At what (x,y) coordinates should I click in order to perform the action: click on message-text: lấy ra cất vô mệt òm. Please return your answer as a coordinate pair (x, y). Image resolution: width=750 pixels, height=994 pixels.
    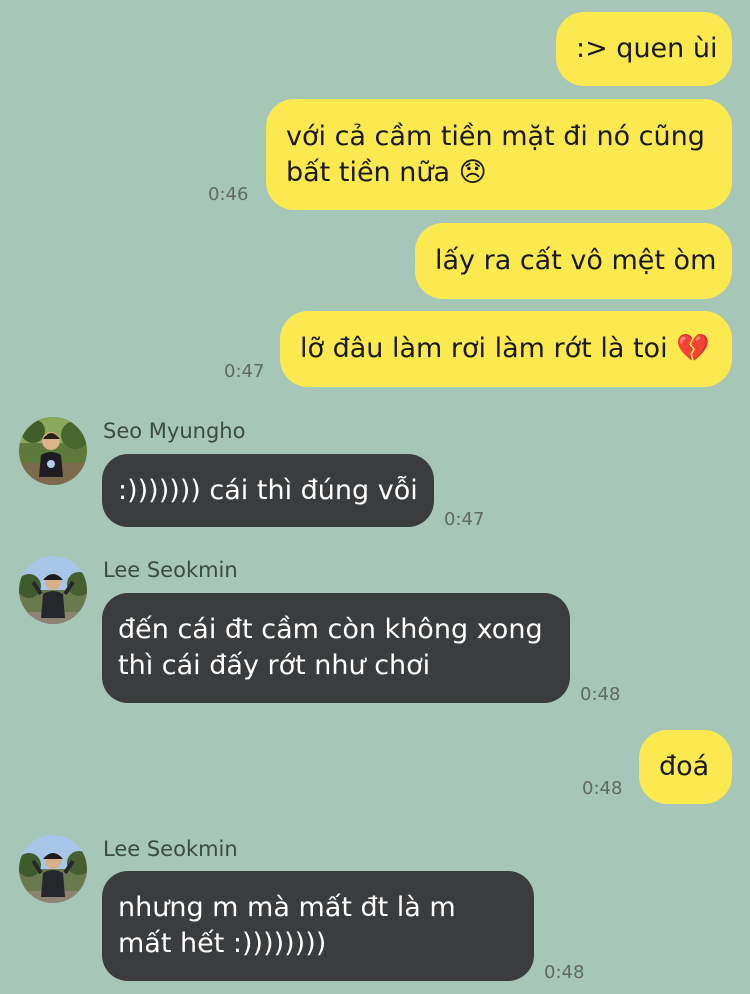
    Looking at the image, I should click on (576, 260).